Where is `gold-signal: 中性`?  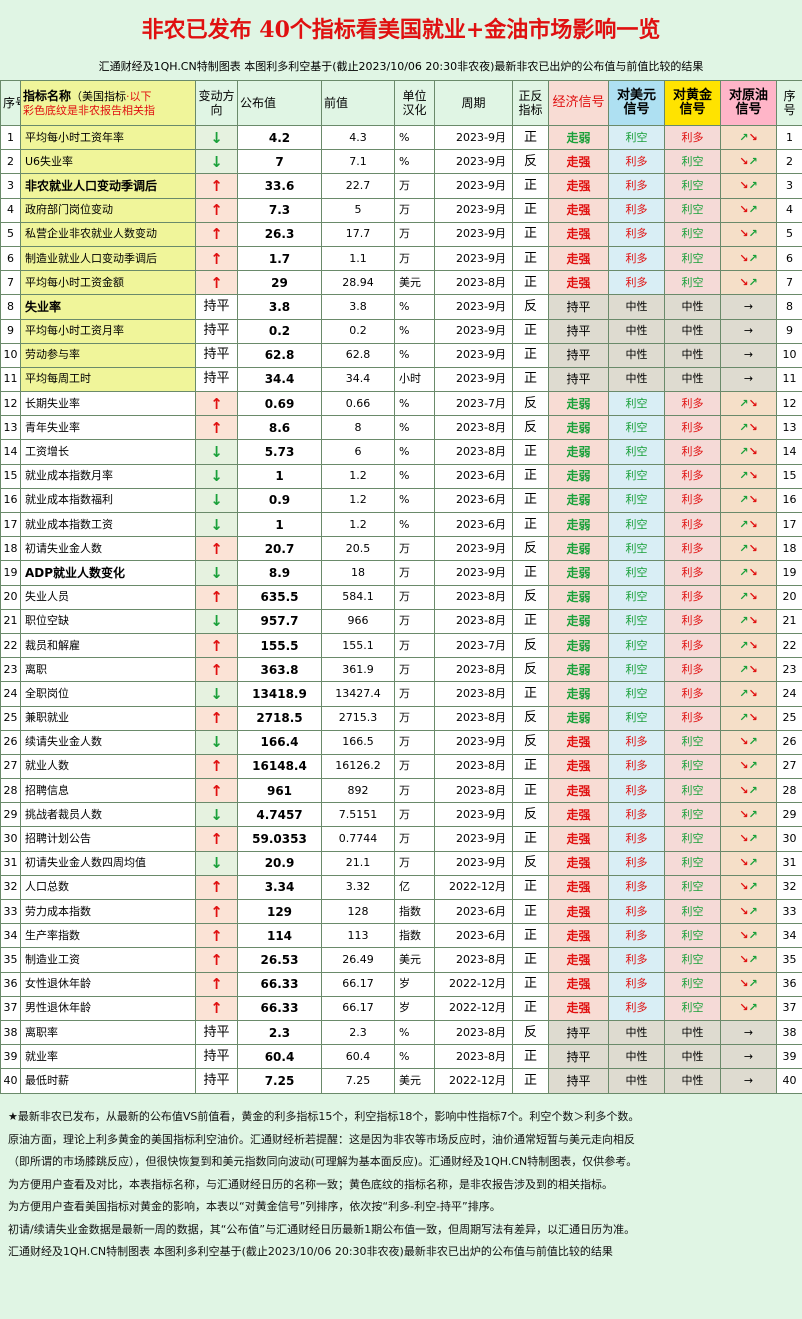
gold-signal: 中性 is located at coordinates (692, 331).